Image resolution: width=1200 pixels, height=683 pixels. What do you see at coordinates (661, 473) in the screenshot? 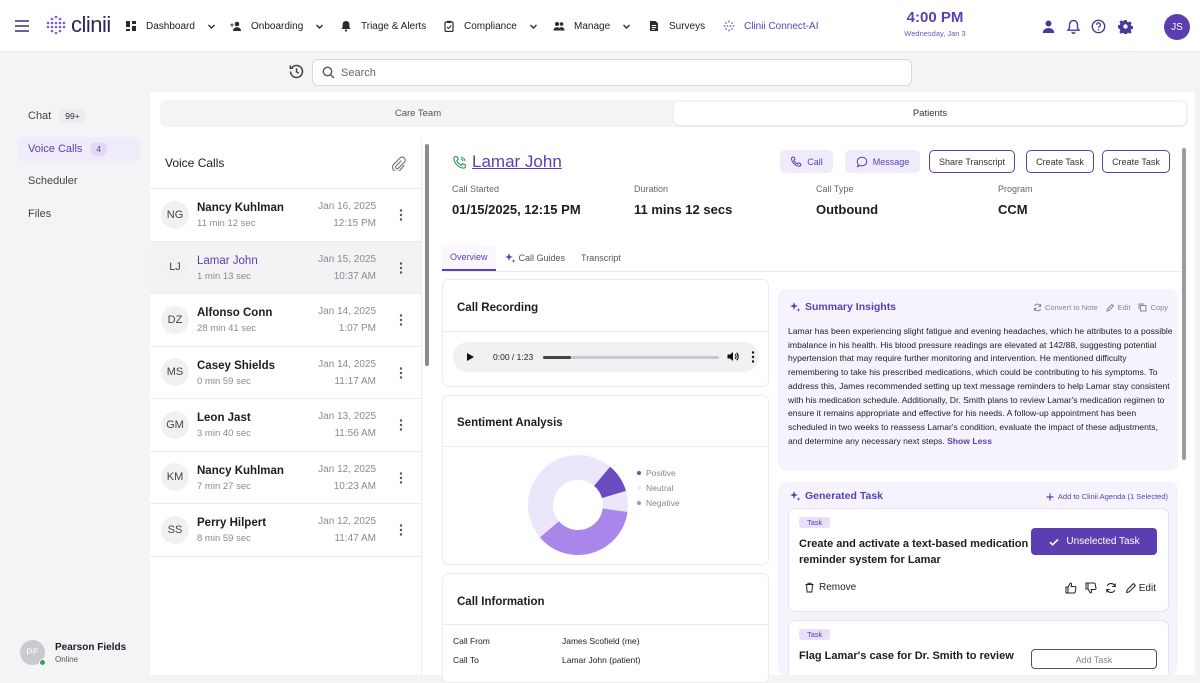
I see `legend-label: Positive` at bounding box center [661, 473].